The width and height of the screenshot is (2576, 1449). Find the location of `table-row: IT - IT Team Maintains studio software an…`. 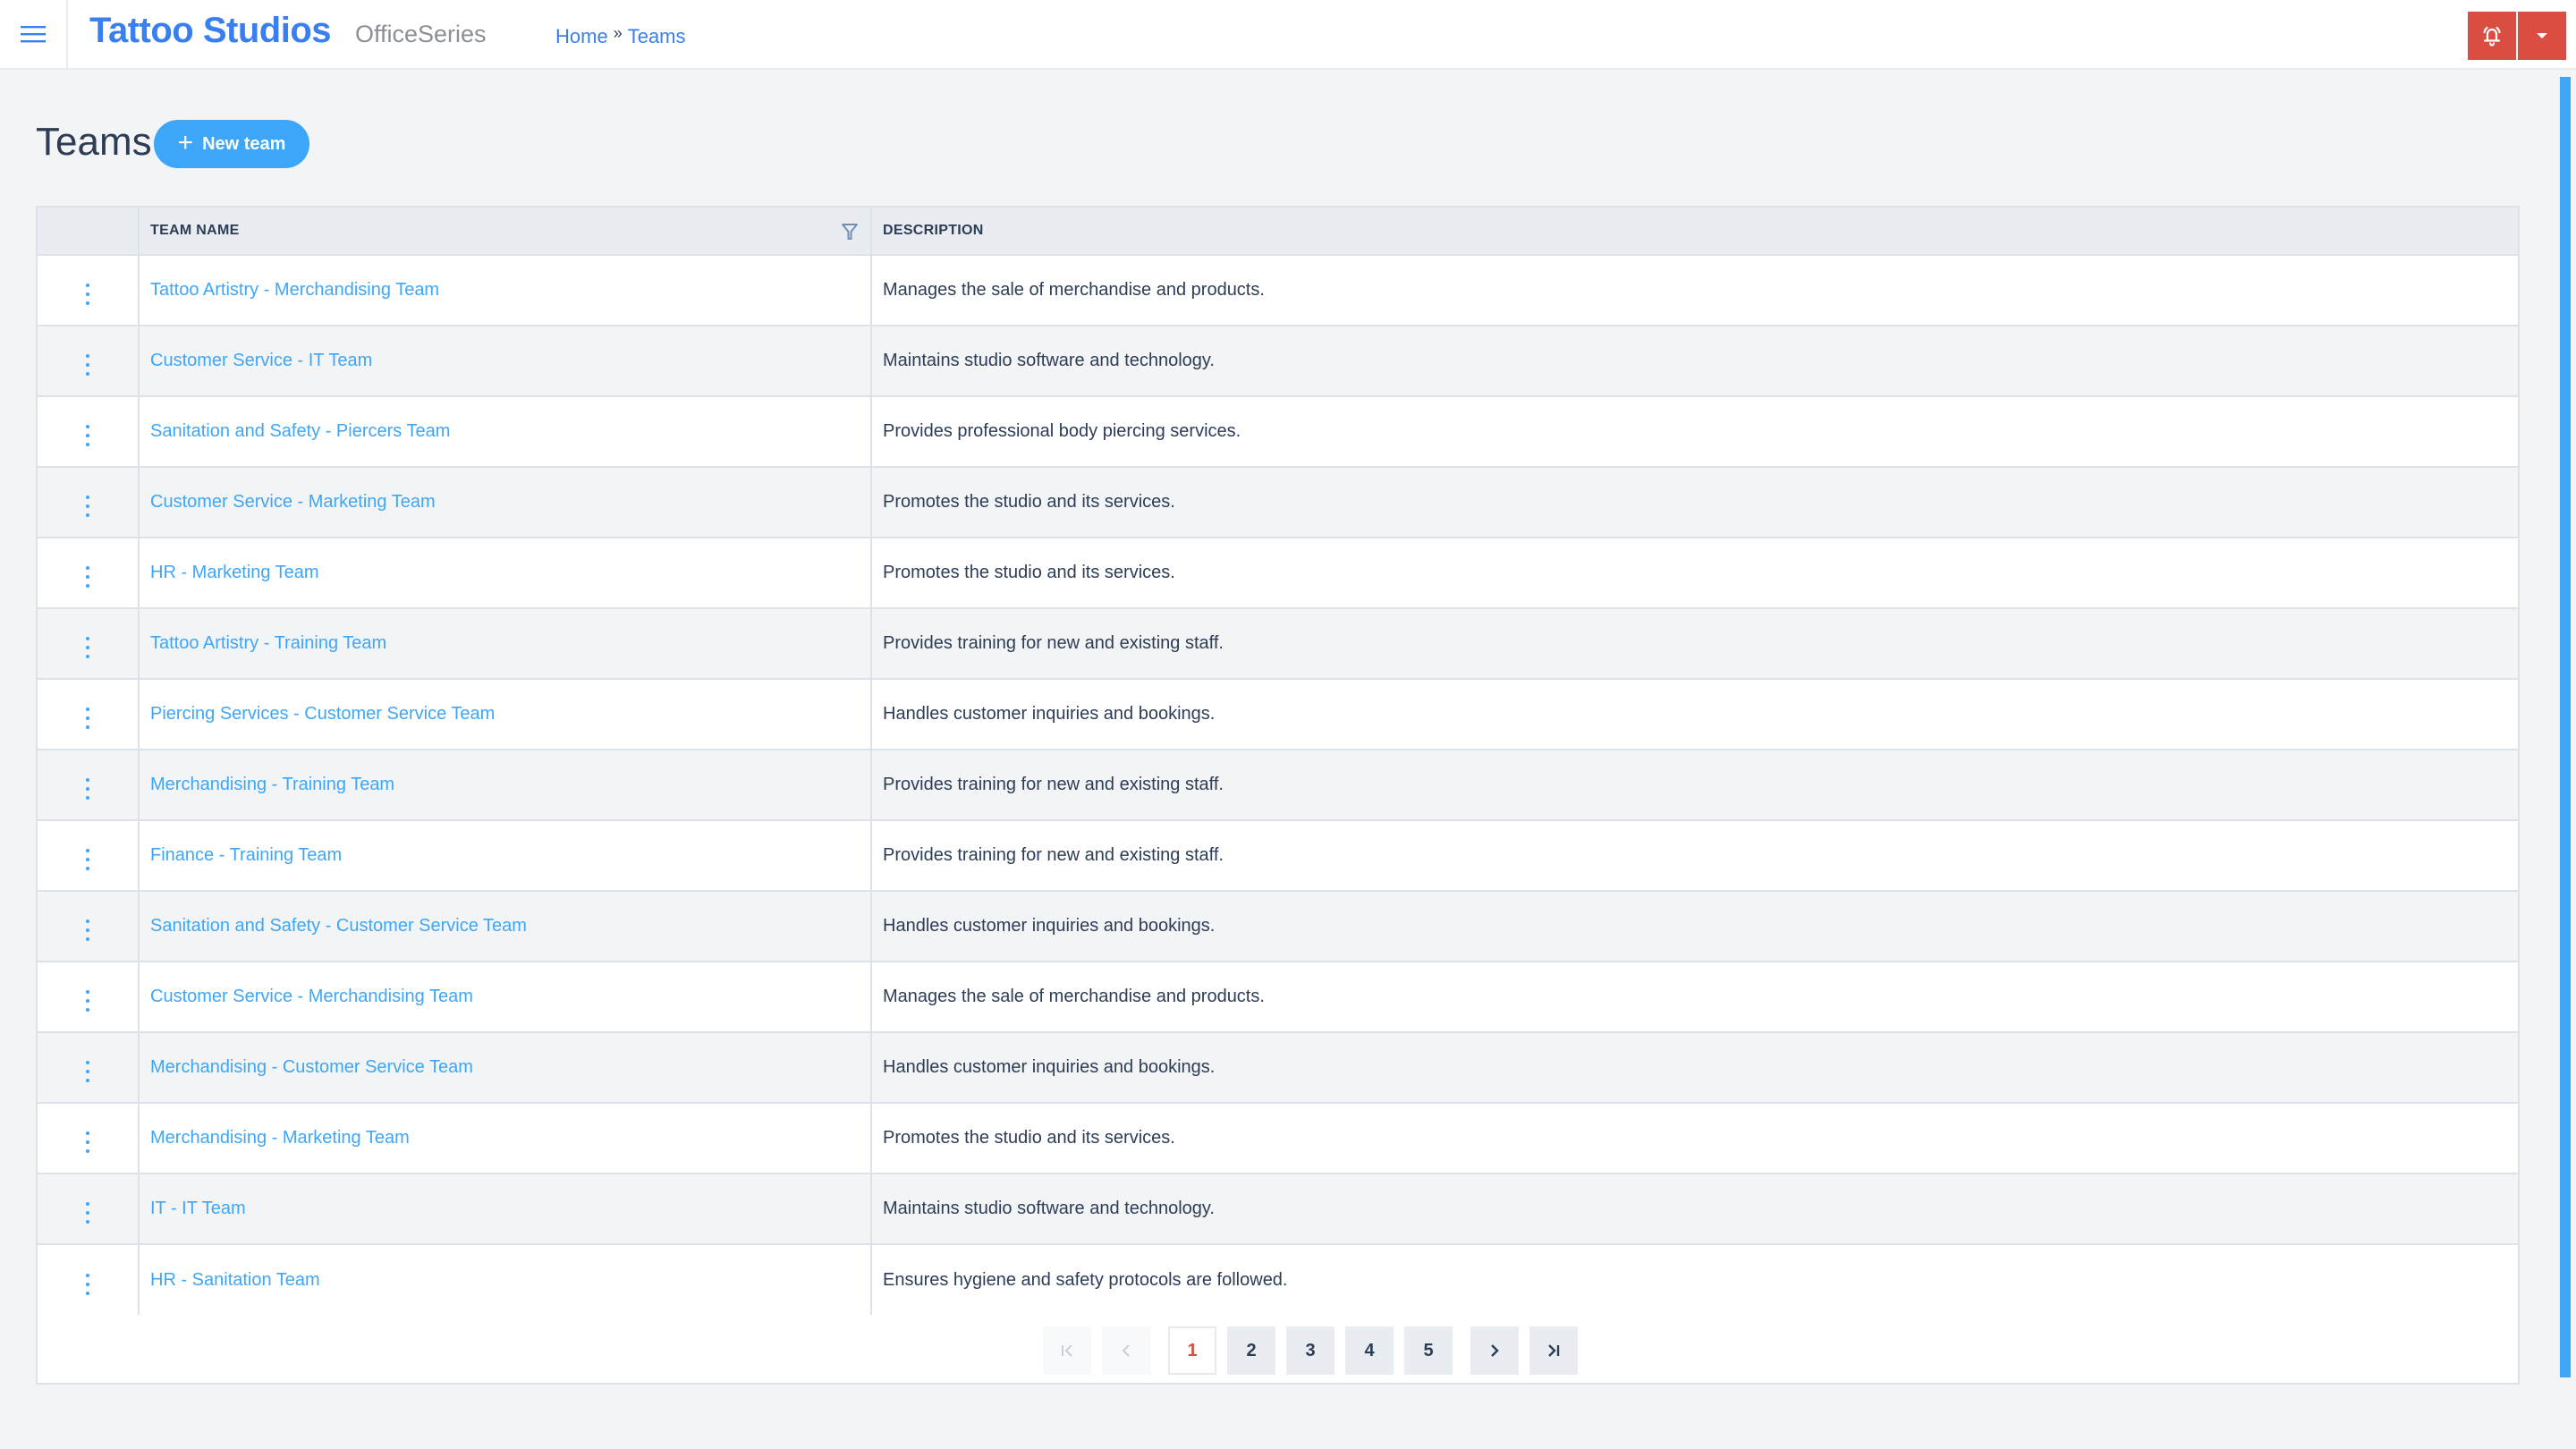

table-row: IT - IT Team Maintains studio software an… is located at coordinates (1278, 1208).